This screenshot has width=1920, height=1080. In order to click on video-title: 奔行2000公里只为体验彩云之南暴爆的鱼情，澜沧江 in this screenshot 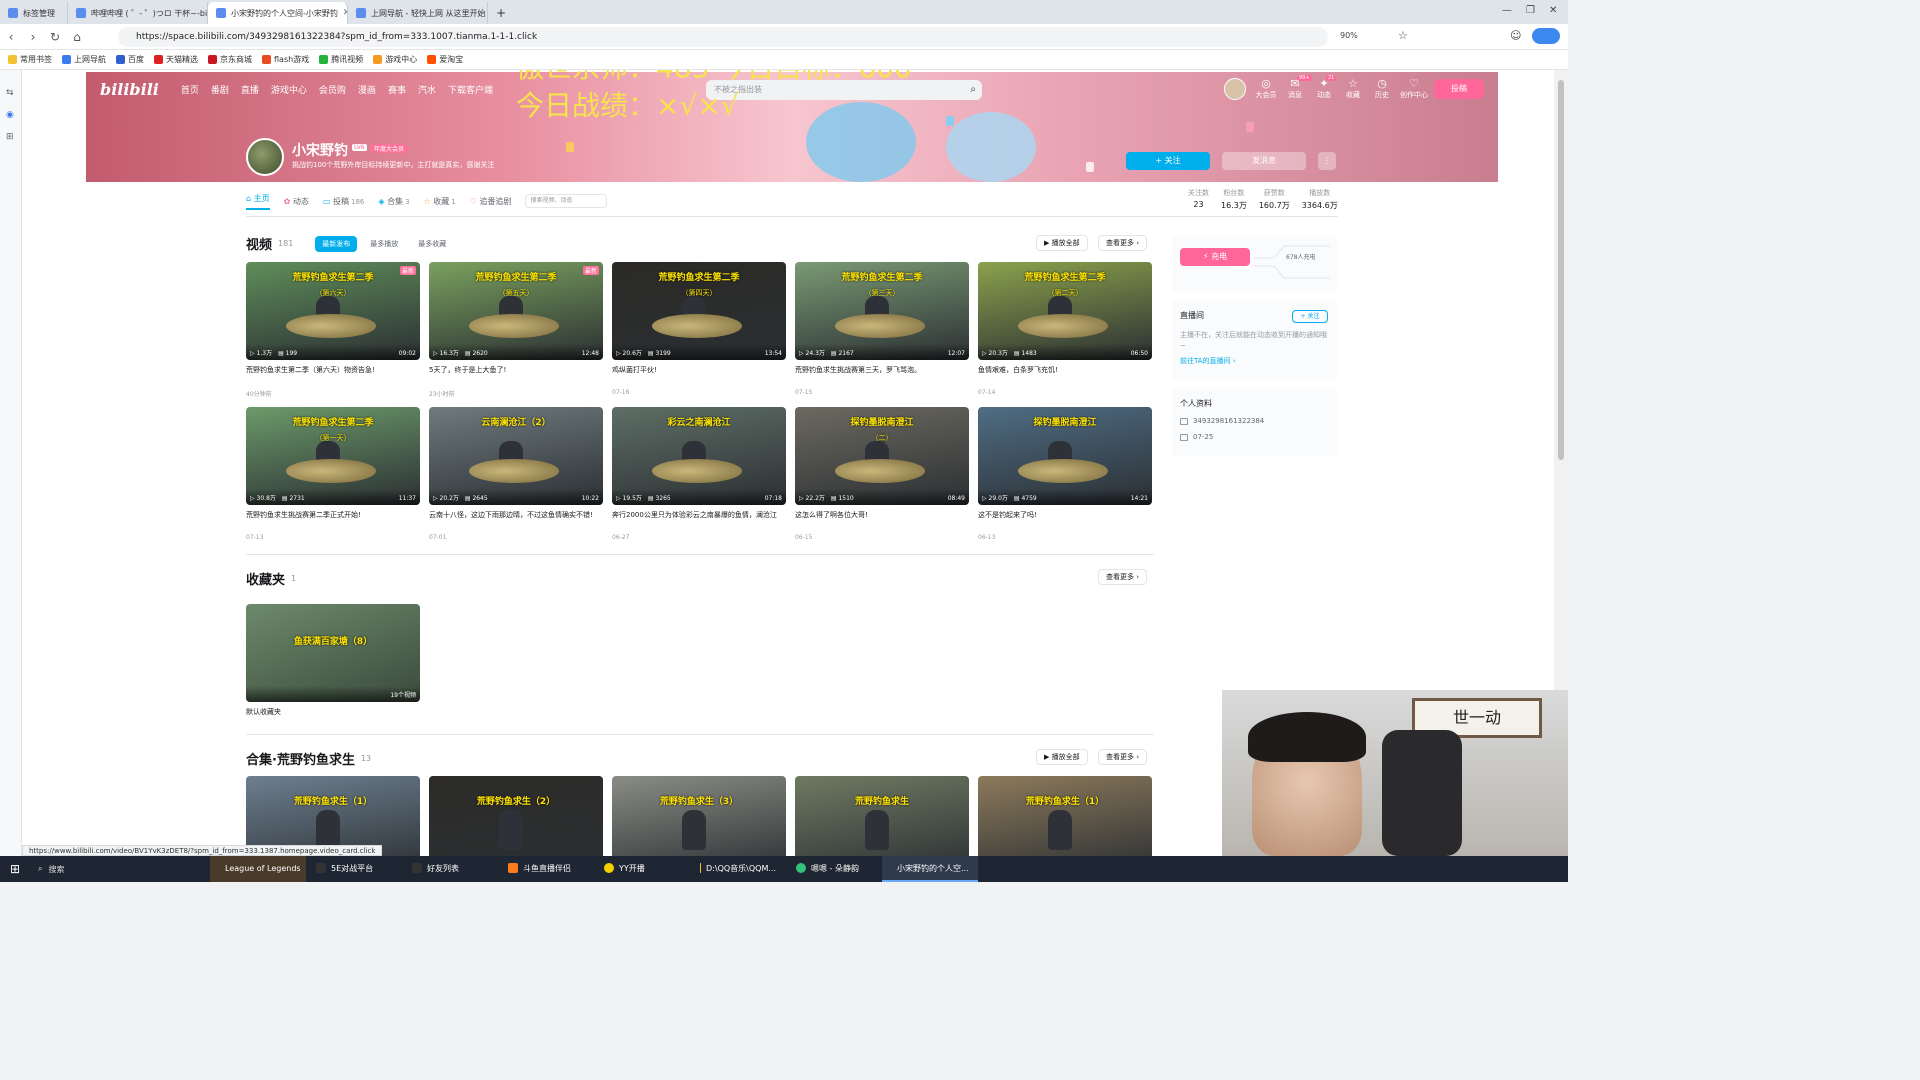, I will do `click(699, 515)`.